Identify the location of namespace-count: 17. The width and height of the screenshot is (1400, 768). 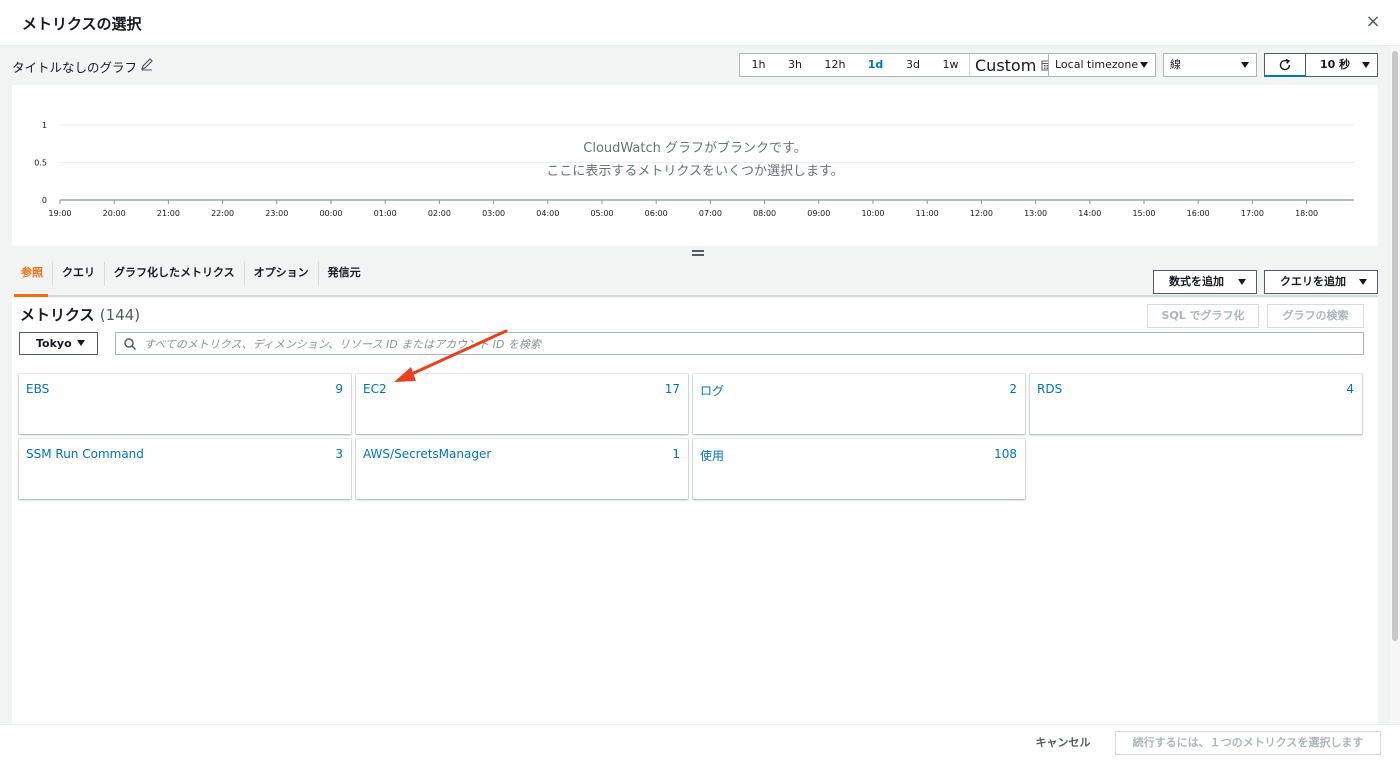
(672, 389).